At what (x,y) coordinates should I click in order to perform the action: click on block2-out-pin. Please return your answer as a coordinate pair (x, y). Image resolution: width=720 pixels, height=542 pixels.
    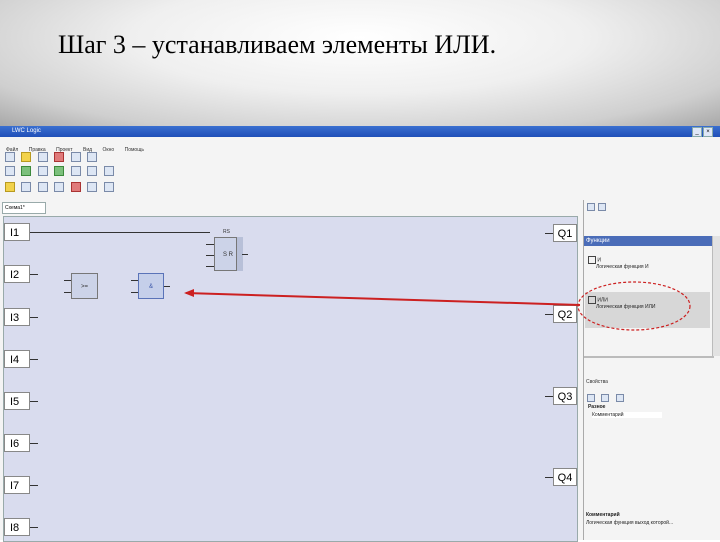
    Looking at the image, I should click on (167, 286).